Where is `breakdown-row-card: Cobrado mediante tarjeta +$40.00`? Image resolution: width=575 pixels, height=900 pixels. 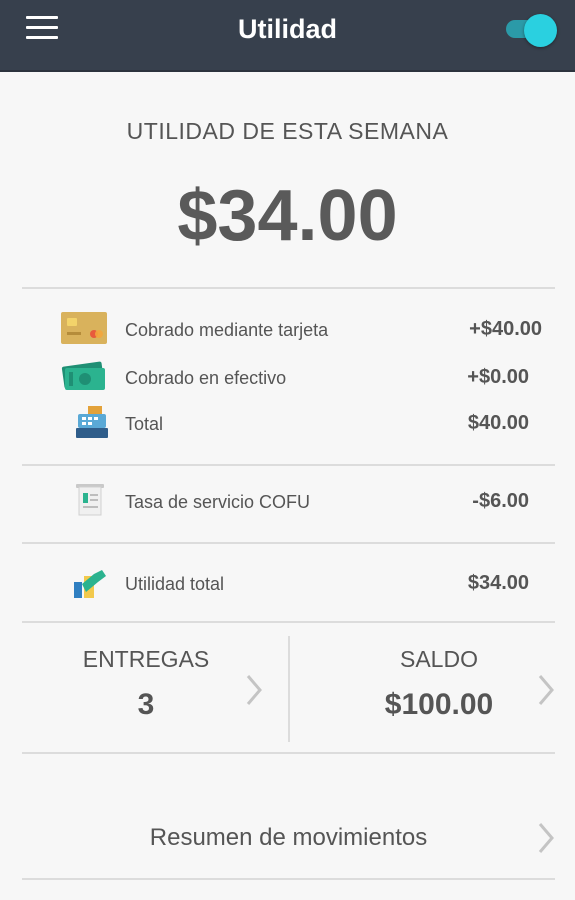 breakdown-row-card: Cobrado mediante tarjeta +$40.00 is located at coordinates (287, 329).